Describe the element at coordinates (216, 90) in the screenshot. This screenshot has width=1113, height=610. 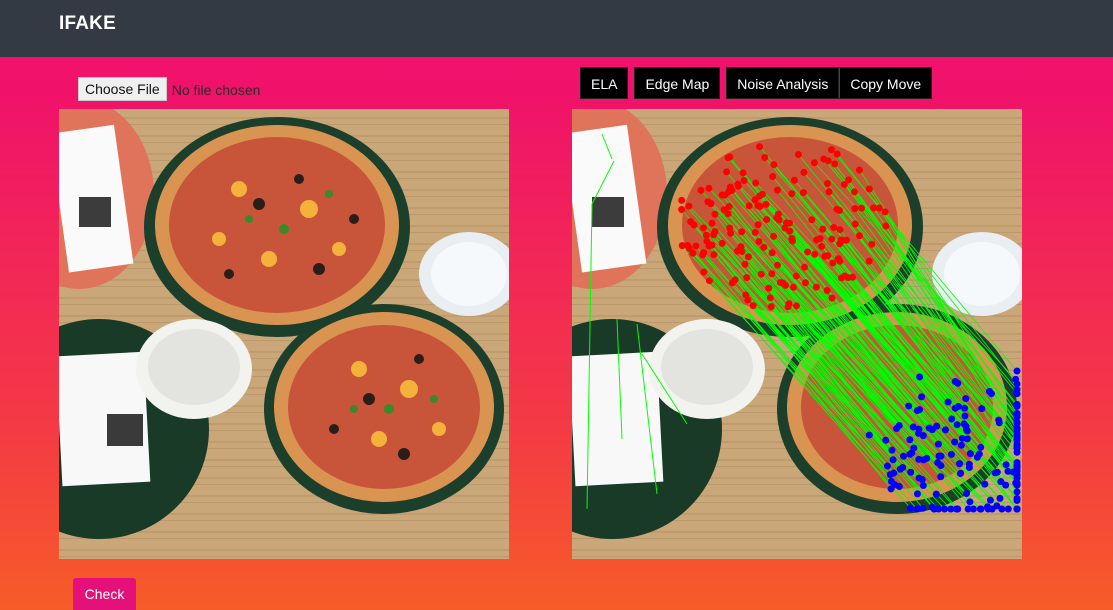
I see `file-status-text: No file chosen` at that location.